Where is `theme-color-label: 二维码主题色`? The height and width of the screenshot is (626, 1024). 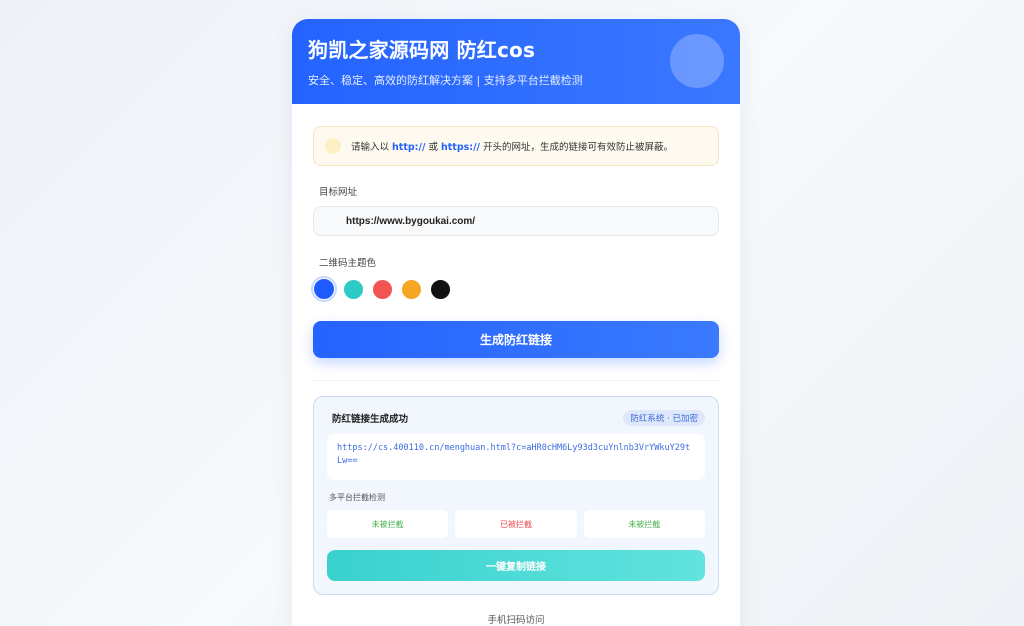
theme-color-label: 二维码主题色 is located at coordinates (348, 263).